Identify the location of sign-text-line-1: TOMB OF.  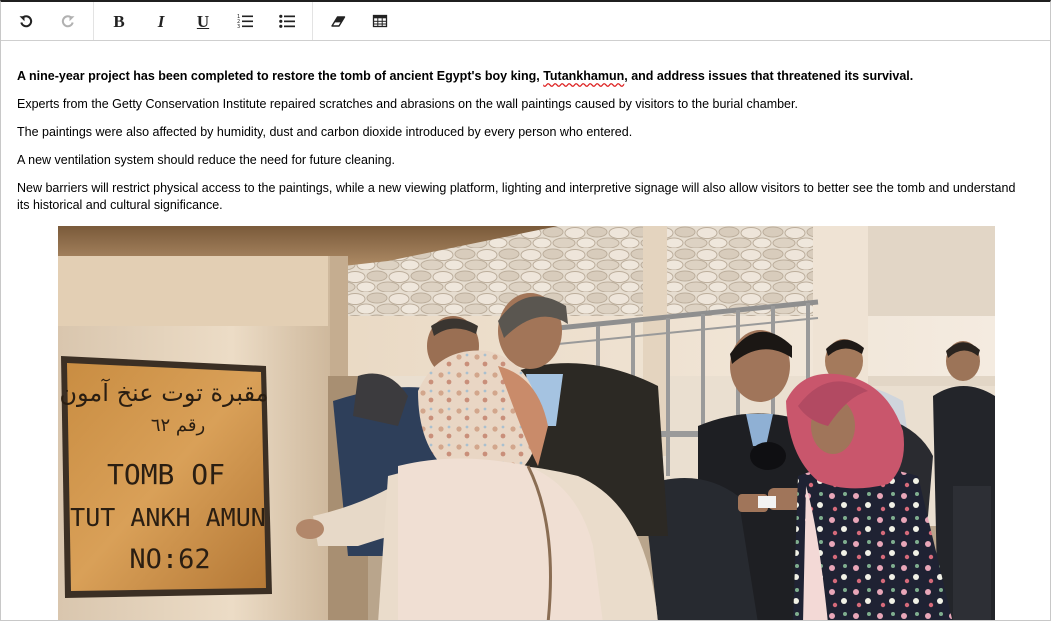
(166, 474).